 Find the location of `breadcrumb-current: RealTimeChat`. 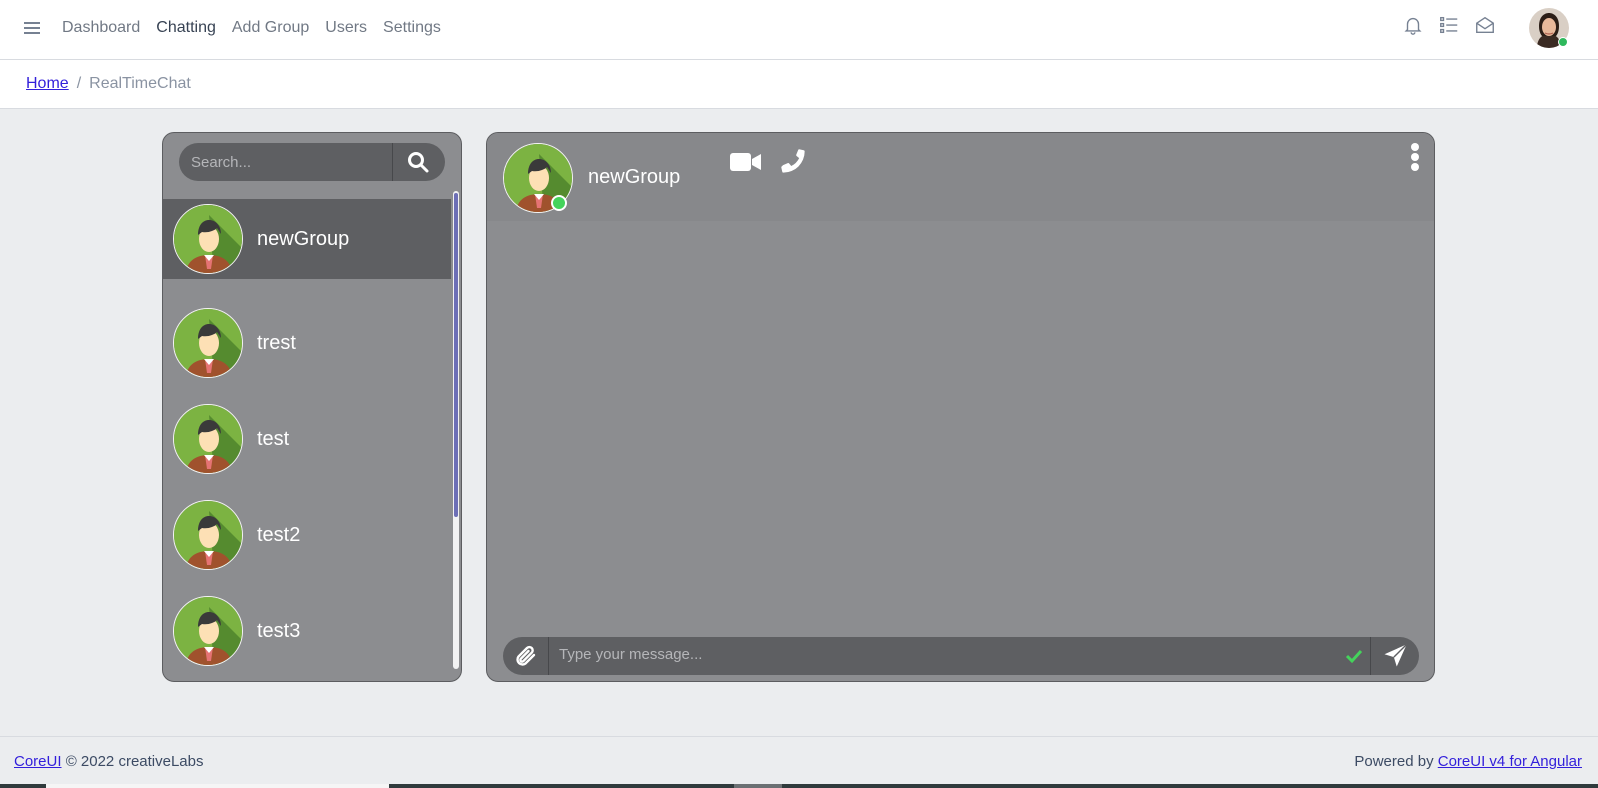

breadcrumb-current: RealTimeChat is located at coordinates (140, 83).